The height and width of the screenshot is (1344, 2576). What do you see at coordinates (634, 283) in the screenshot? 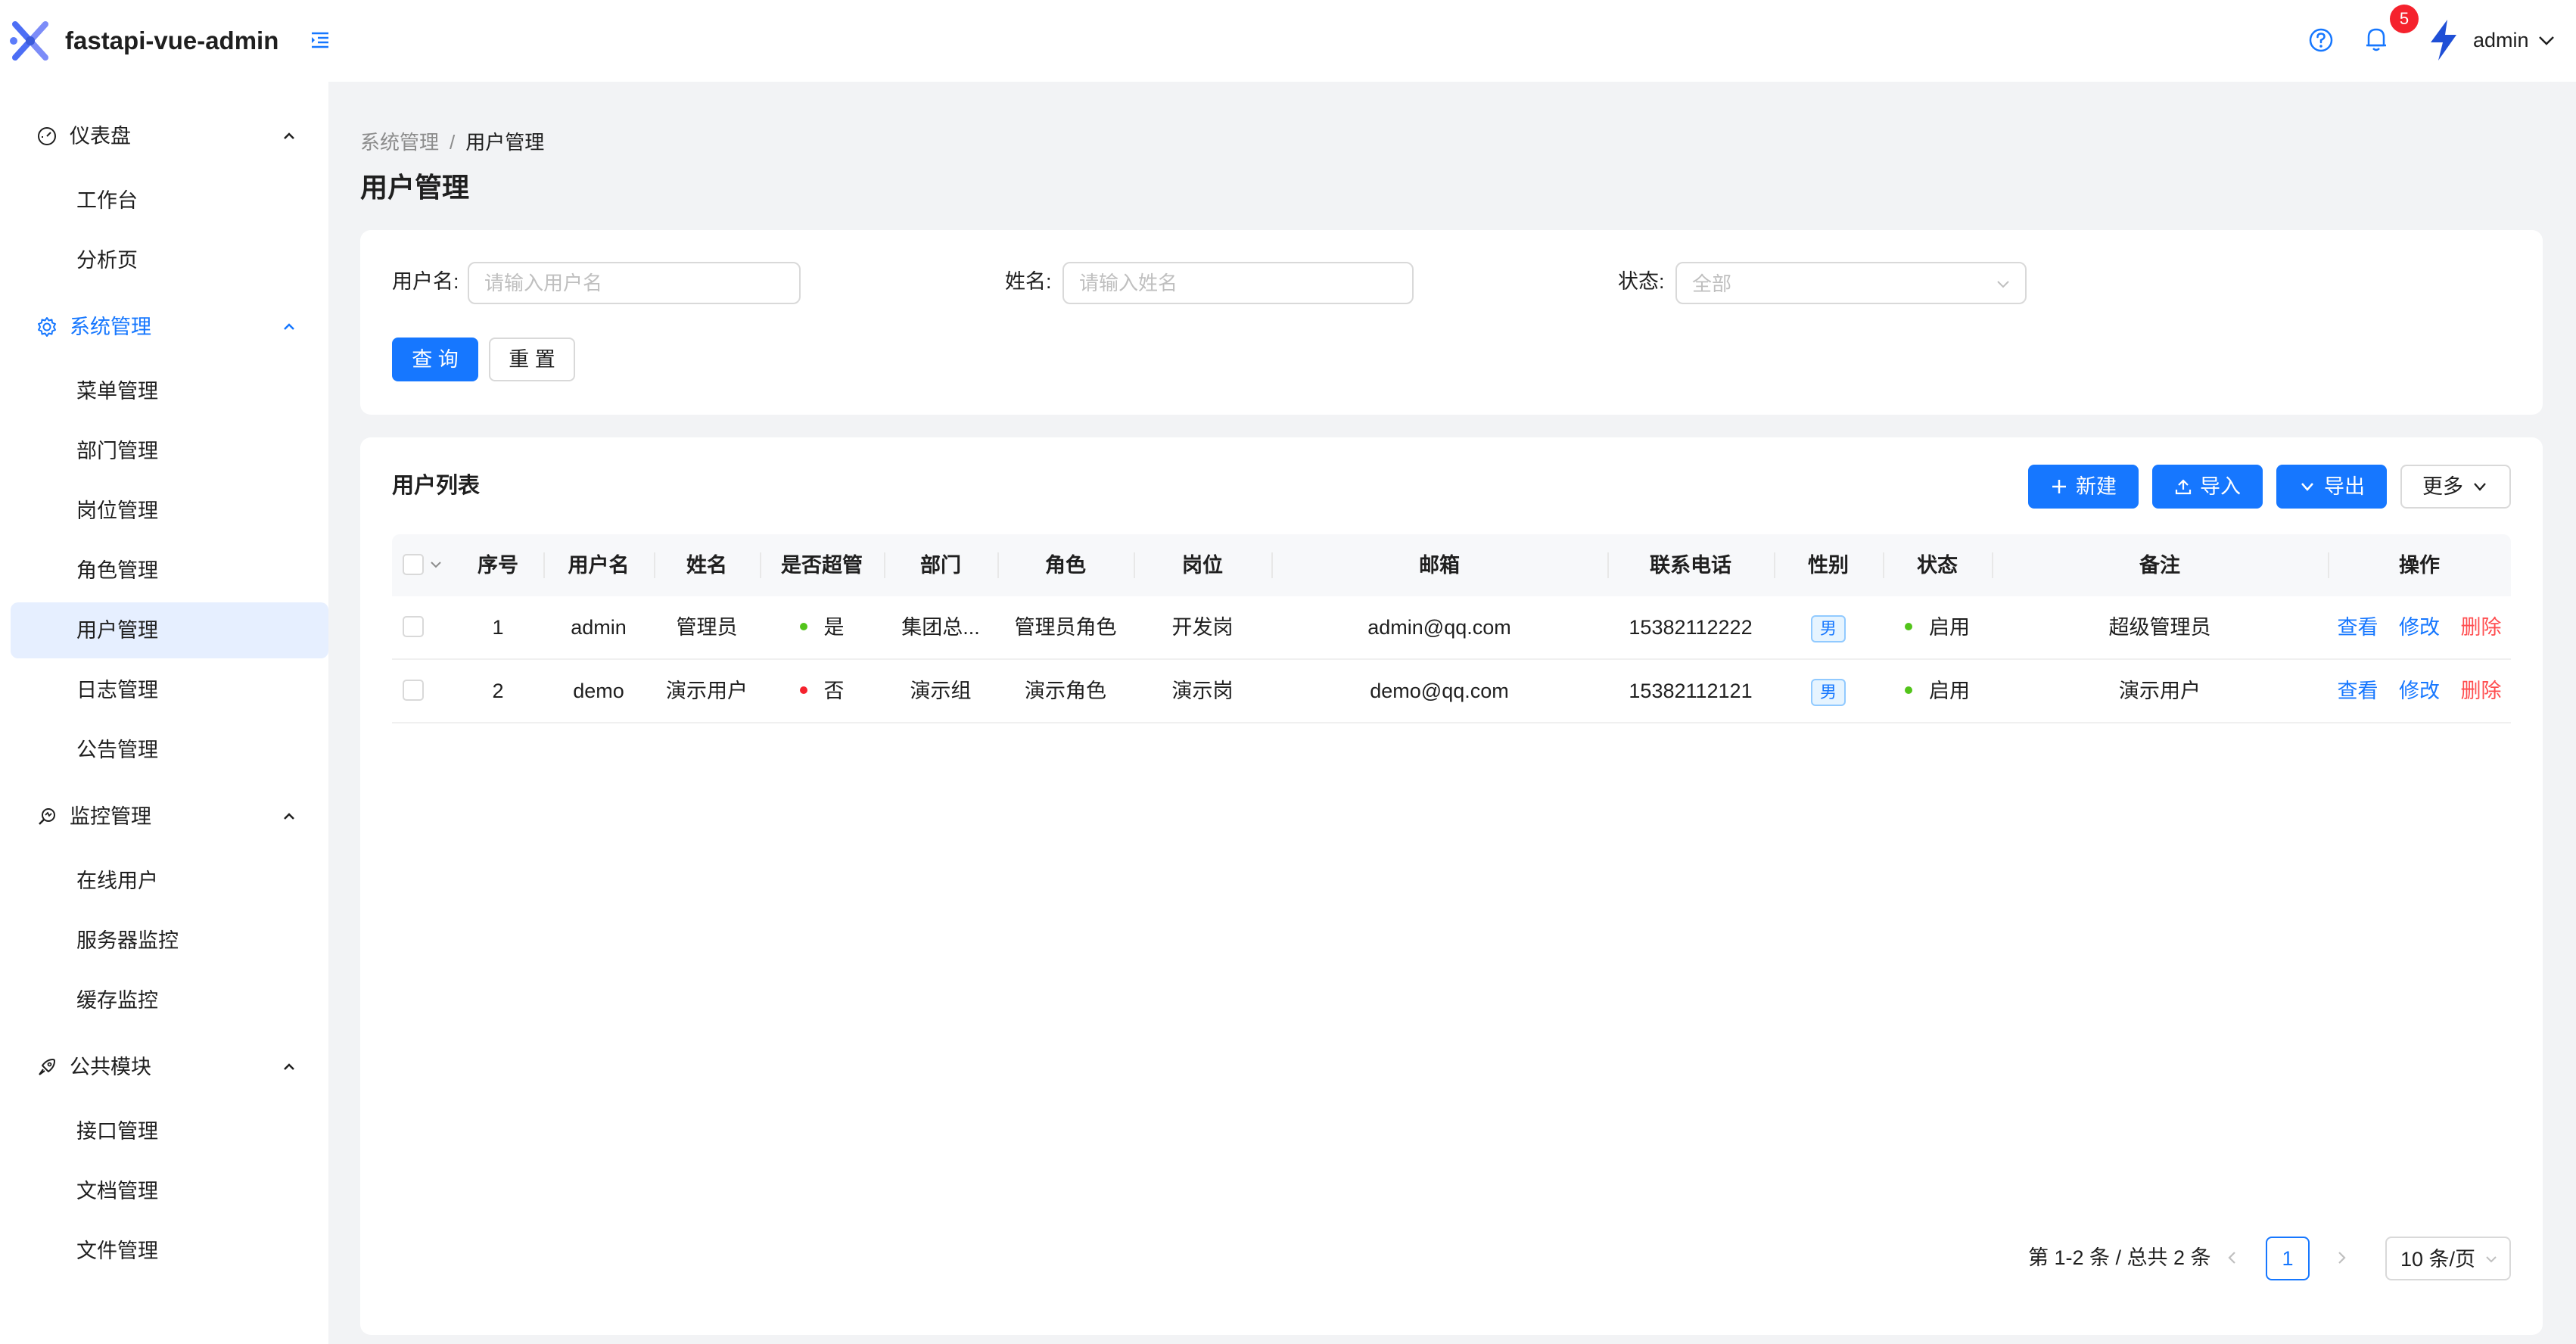
I see `username-input` at bounding box center [634, 283].